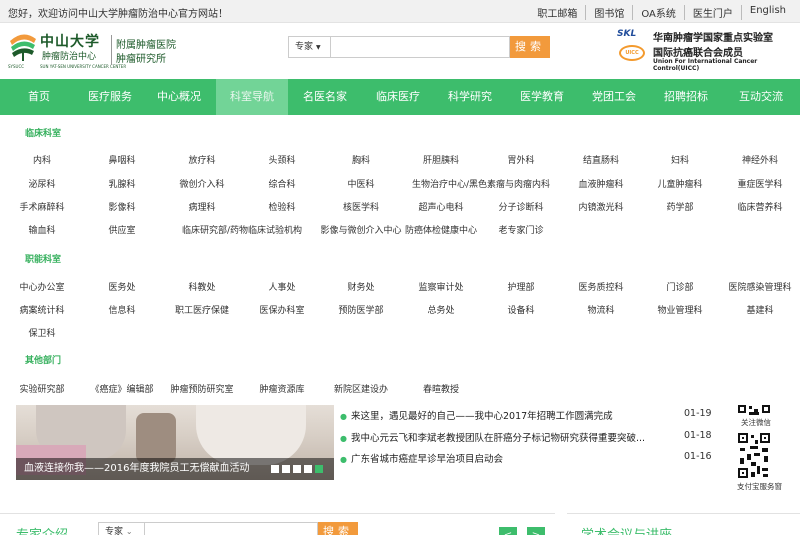  Describe the element at coordinates (39, 97) in the screenshot. I see `nav-home: 首页` at that location.